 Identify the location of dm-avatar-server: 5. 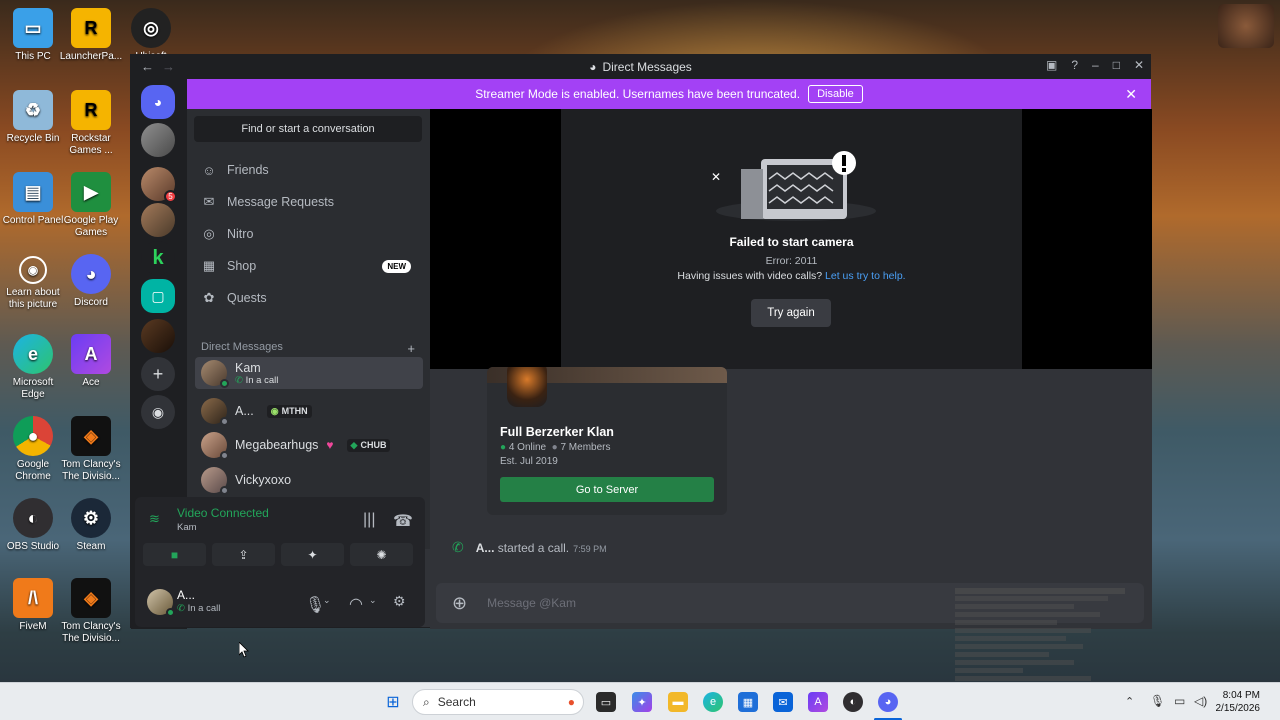
(159, 185).